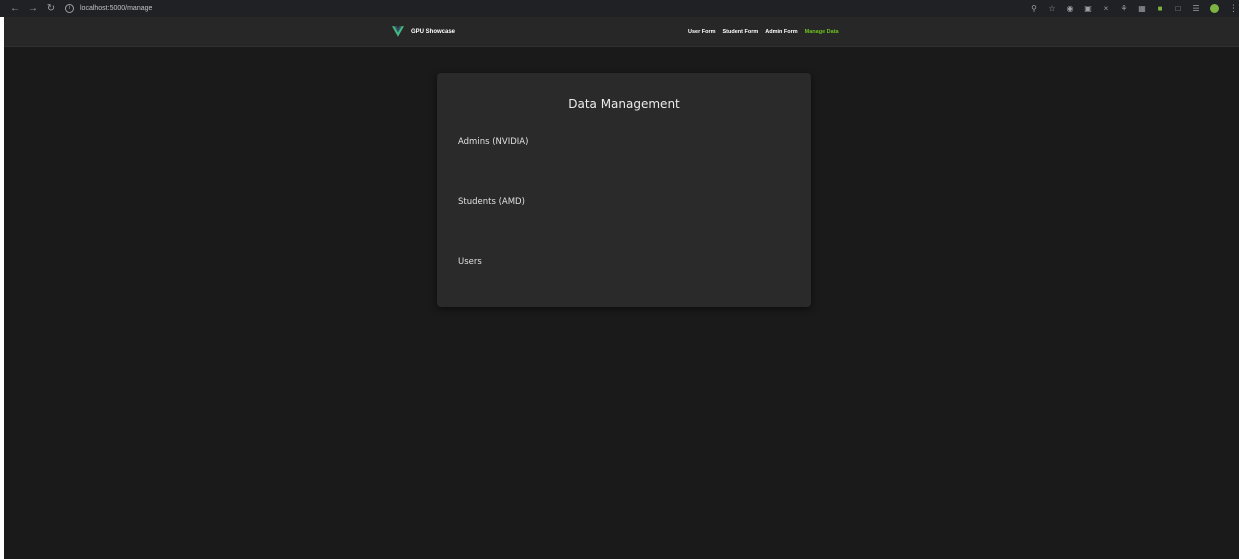 The height and width of the screenshot is (559, 1239). I want to click on camera-extension-icon: ◉, so click(1070, 8).